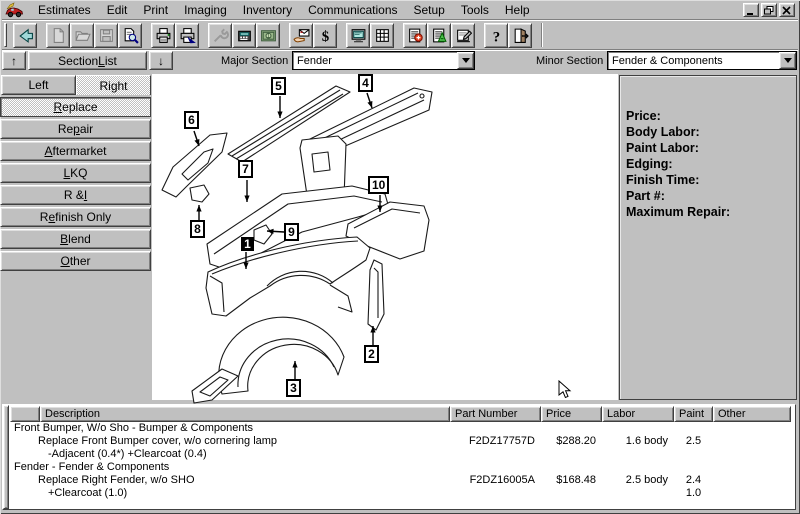 The height and width of the screenshot is (514, 800). I want to click on svg-text: 1, so click(268, 36).